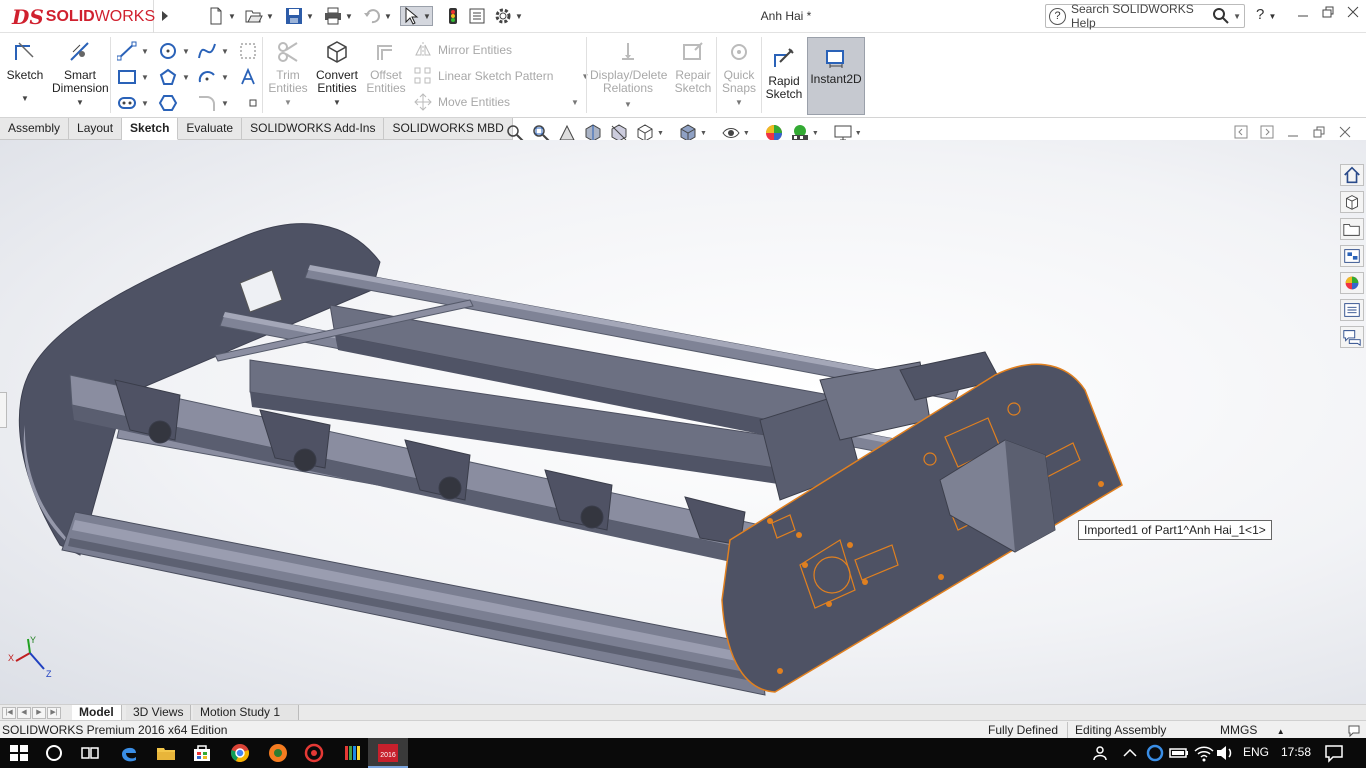 Image resolution: width=1366 pixels, height=768 pixels. Describe the element at coordinates (278, 753) in the screenshot. I see `coccoc-browser-icon` at that location.